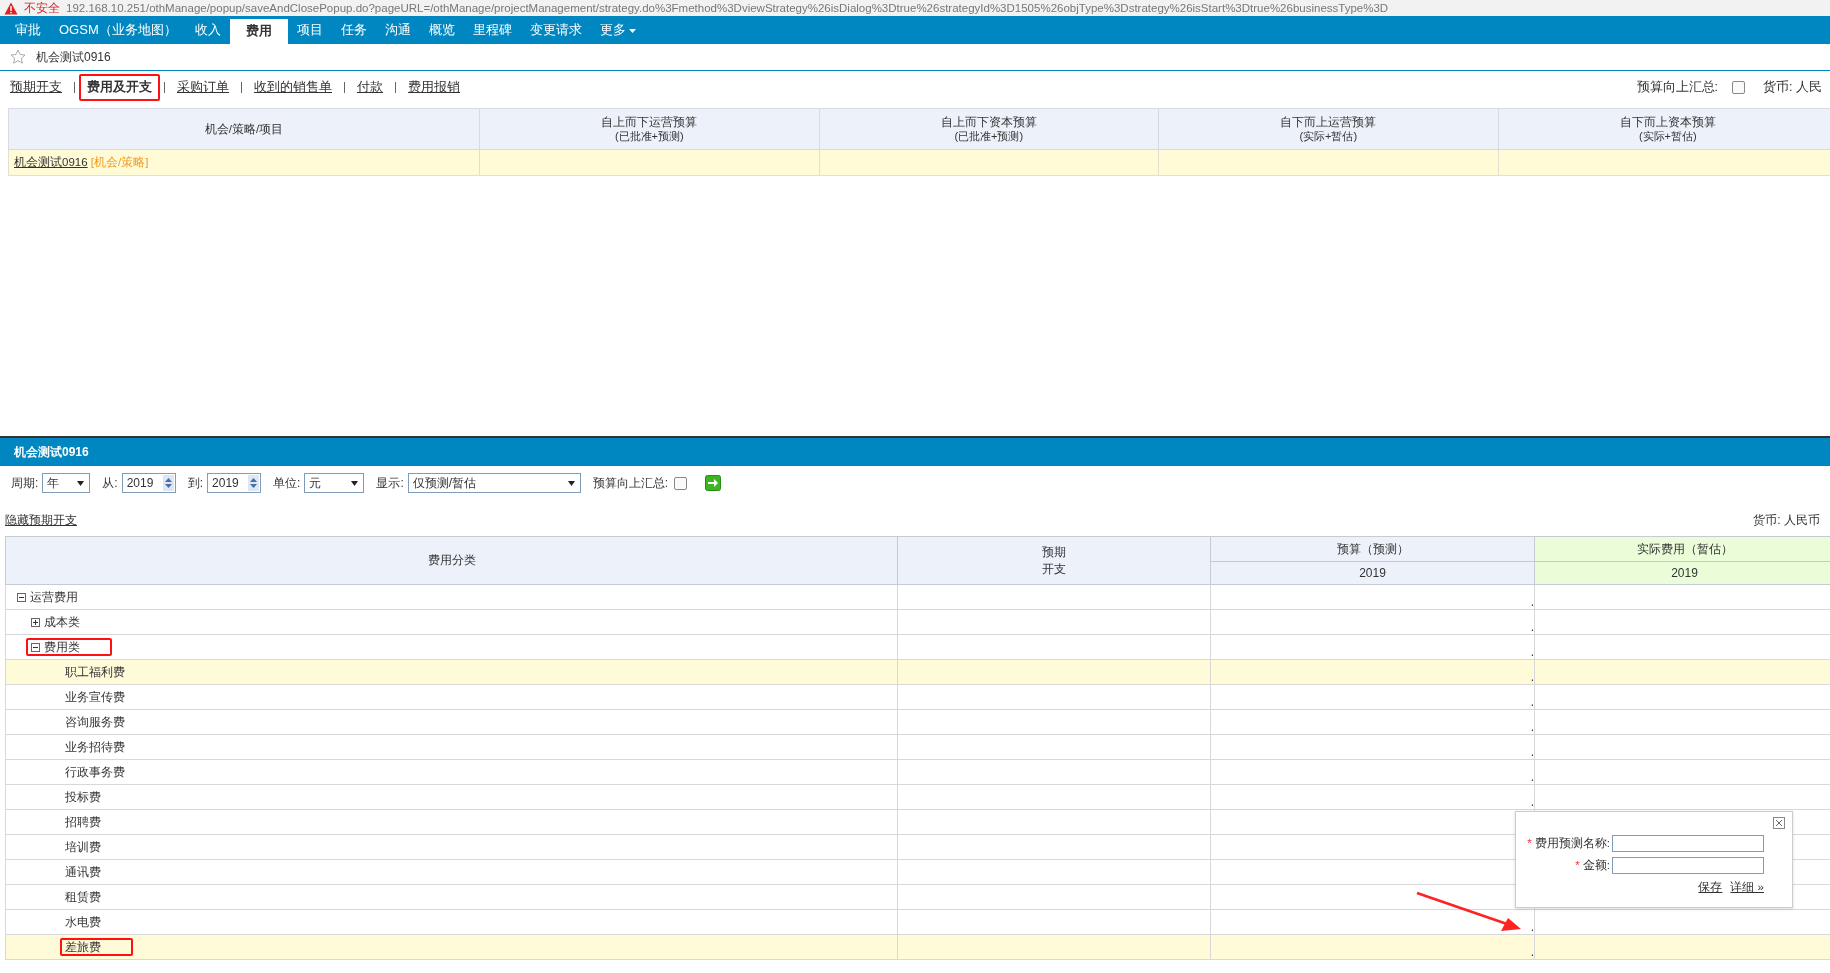 This screenshot has width=1830, height=973. I want to click on subtab-link: 预期开支, so click(36, 87).